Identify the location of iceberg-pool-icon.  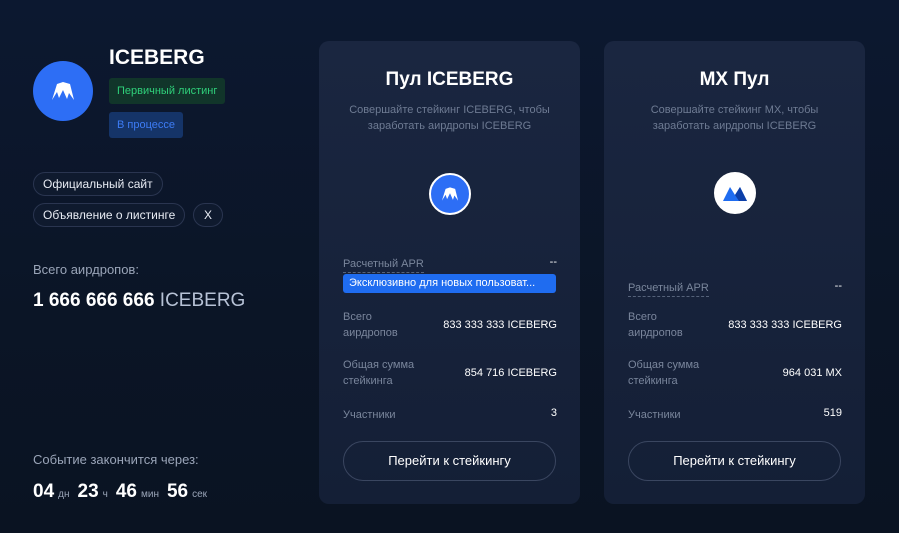
(450, 194).